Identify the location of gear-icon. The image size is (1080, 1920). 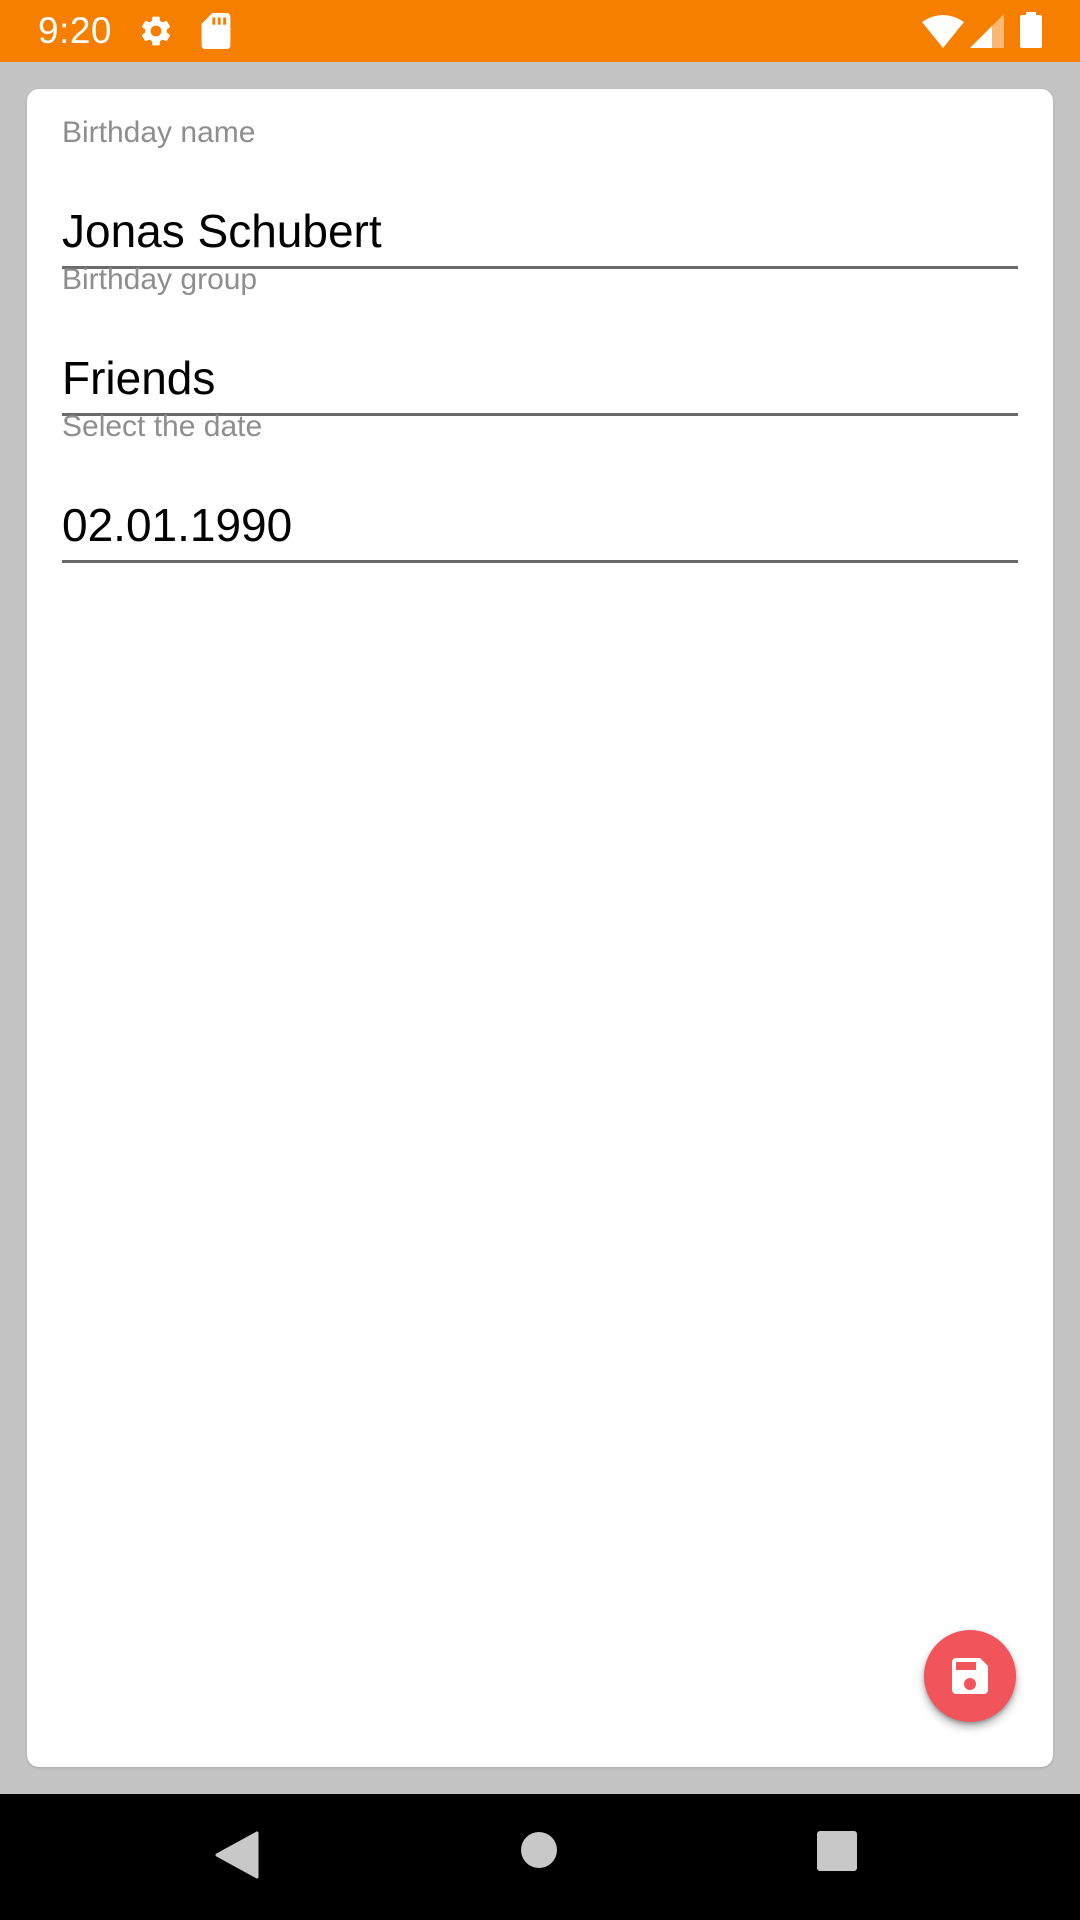
(156, 33).